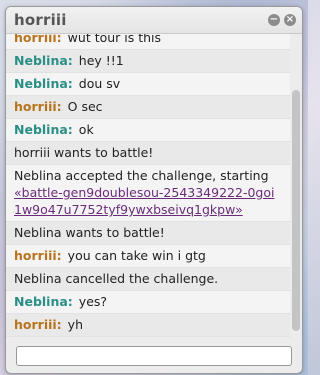 This screenshot has height=375, width=320. What do you see at coordinates (114, 39) in the screenshot?
I see `message-text: wut tour is this` at bounding box center [114, 39].